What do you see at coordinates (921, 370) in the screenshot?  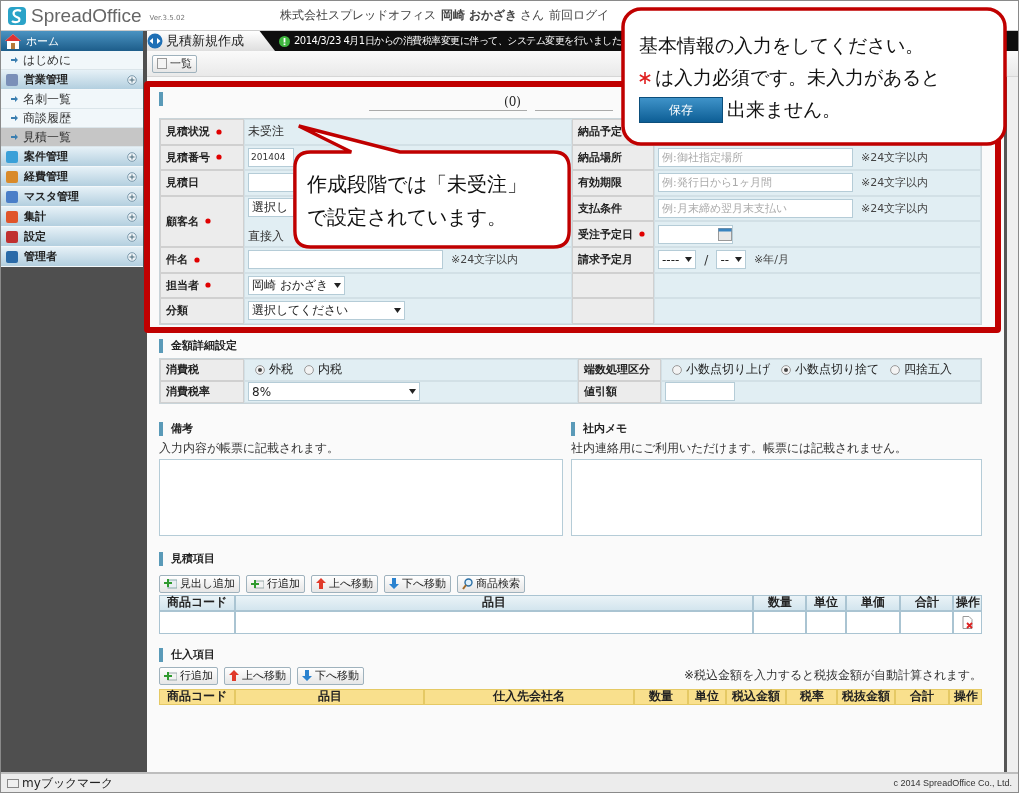 I see `radio-option: 四捨五入` at bounding box center [921, 370].